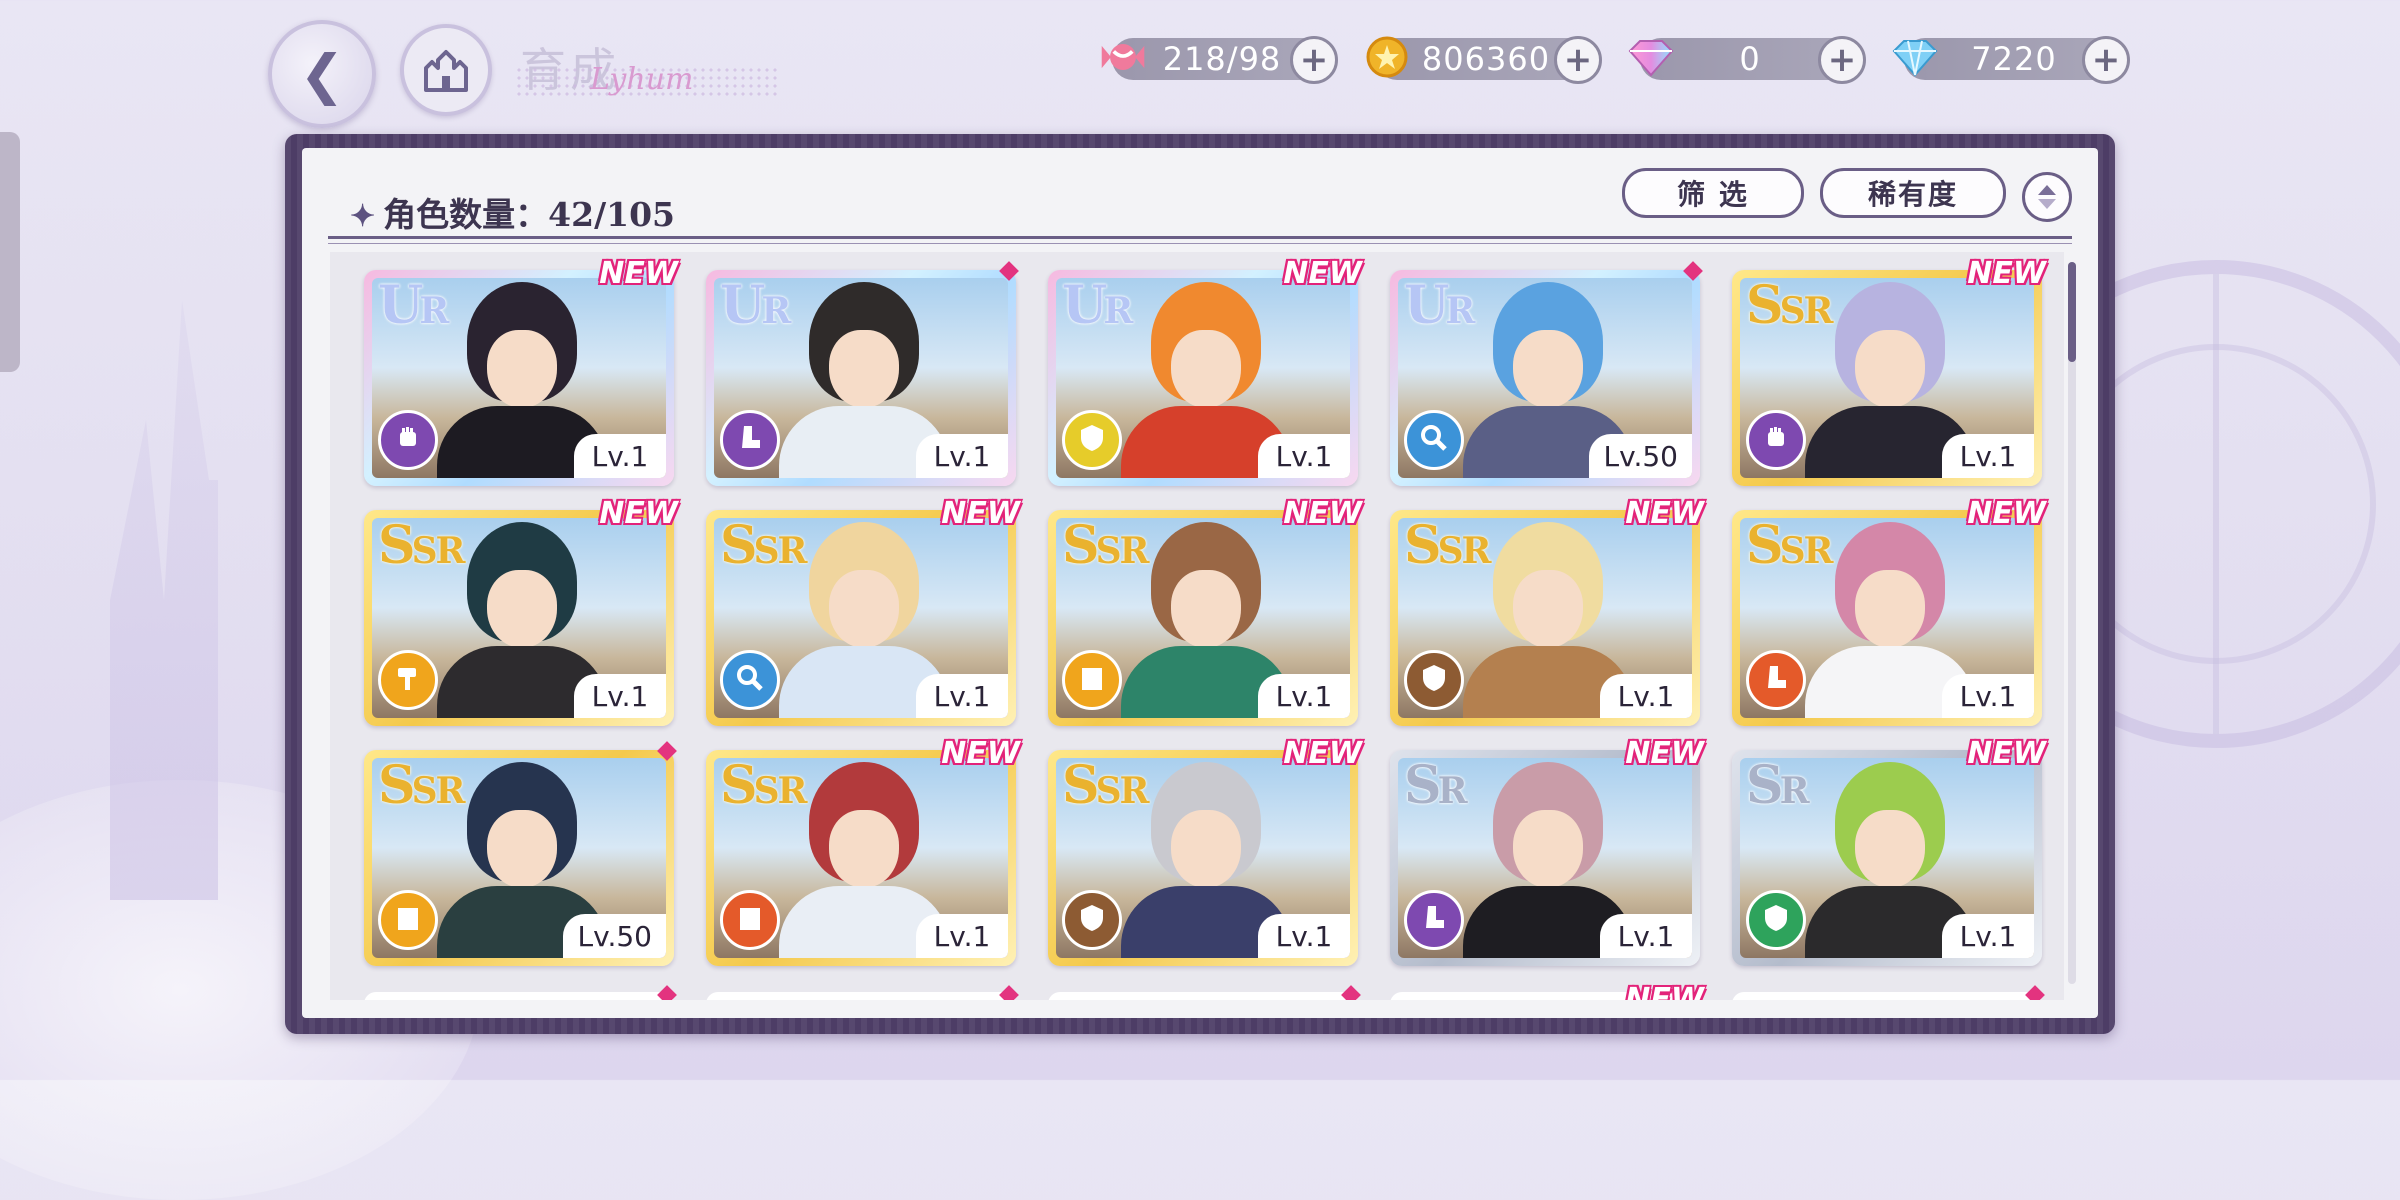  What do you see at coordinates (1219, 60) in the screenshot?
I see `stamina-counter: 218/98 +` at bounding box center [1219, 60].